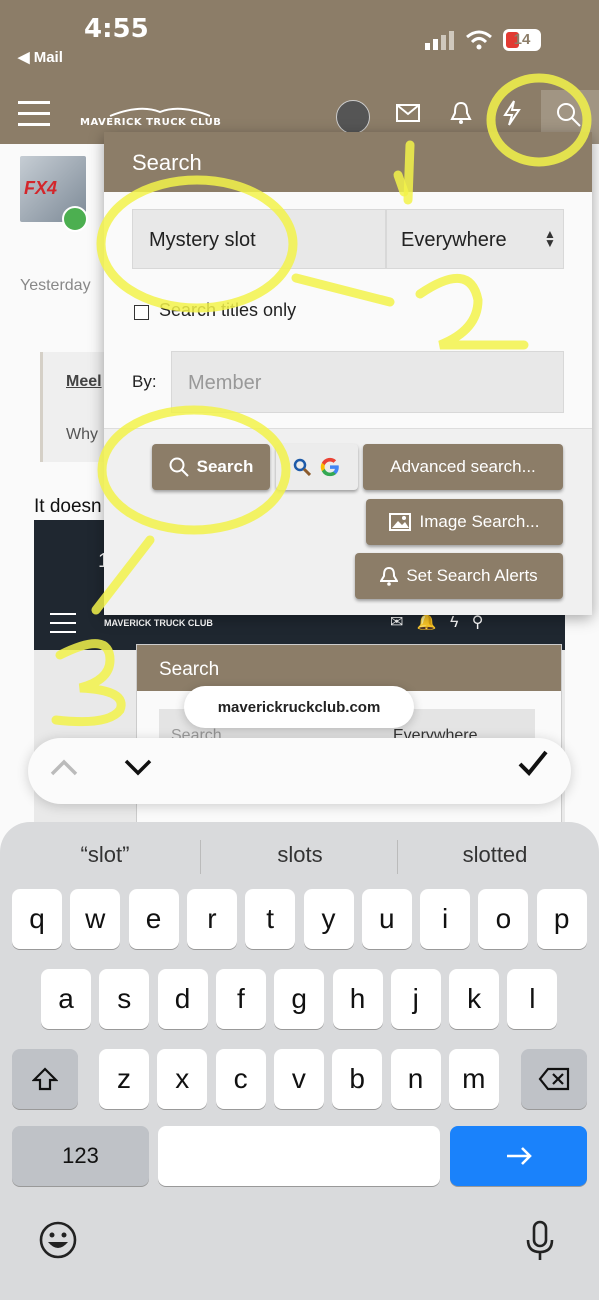 This screenshot has height=1300, width=599. I want to click on chevron-up-icon, so click(64, 767).